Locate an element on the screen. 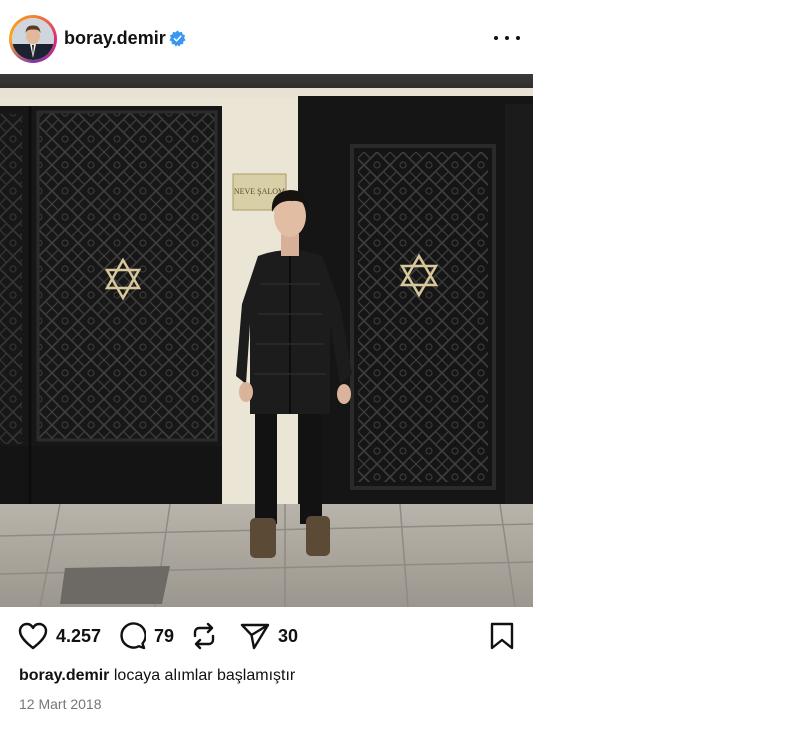  repost-icon is located at coordinates (204, 636).